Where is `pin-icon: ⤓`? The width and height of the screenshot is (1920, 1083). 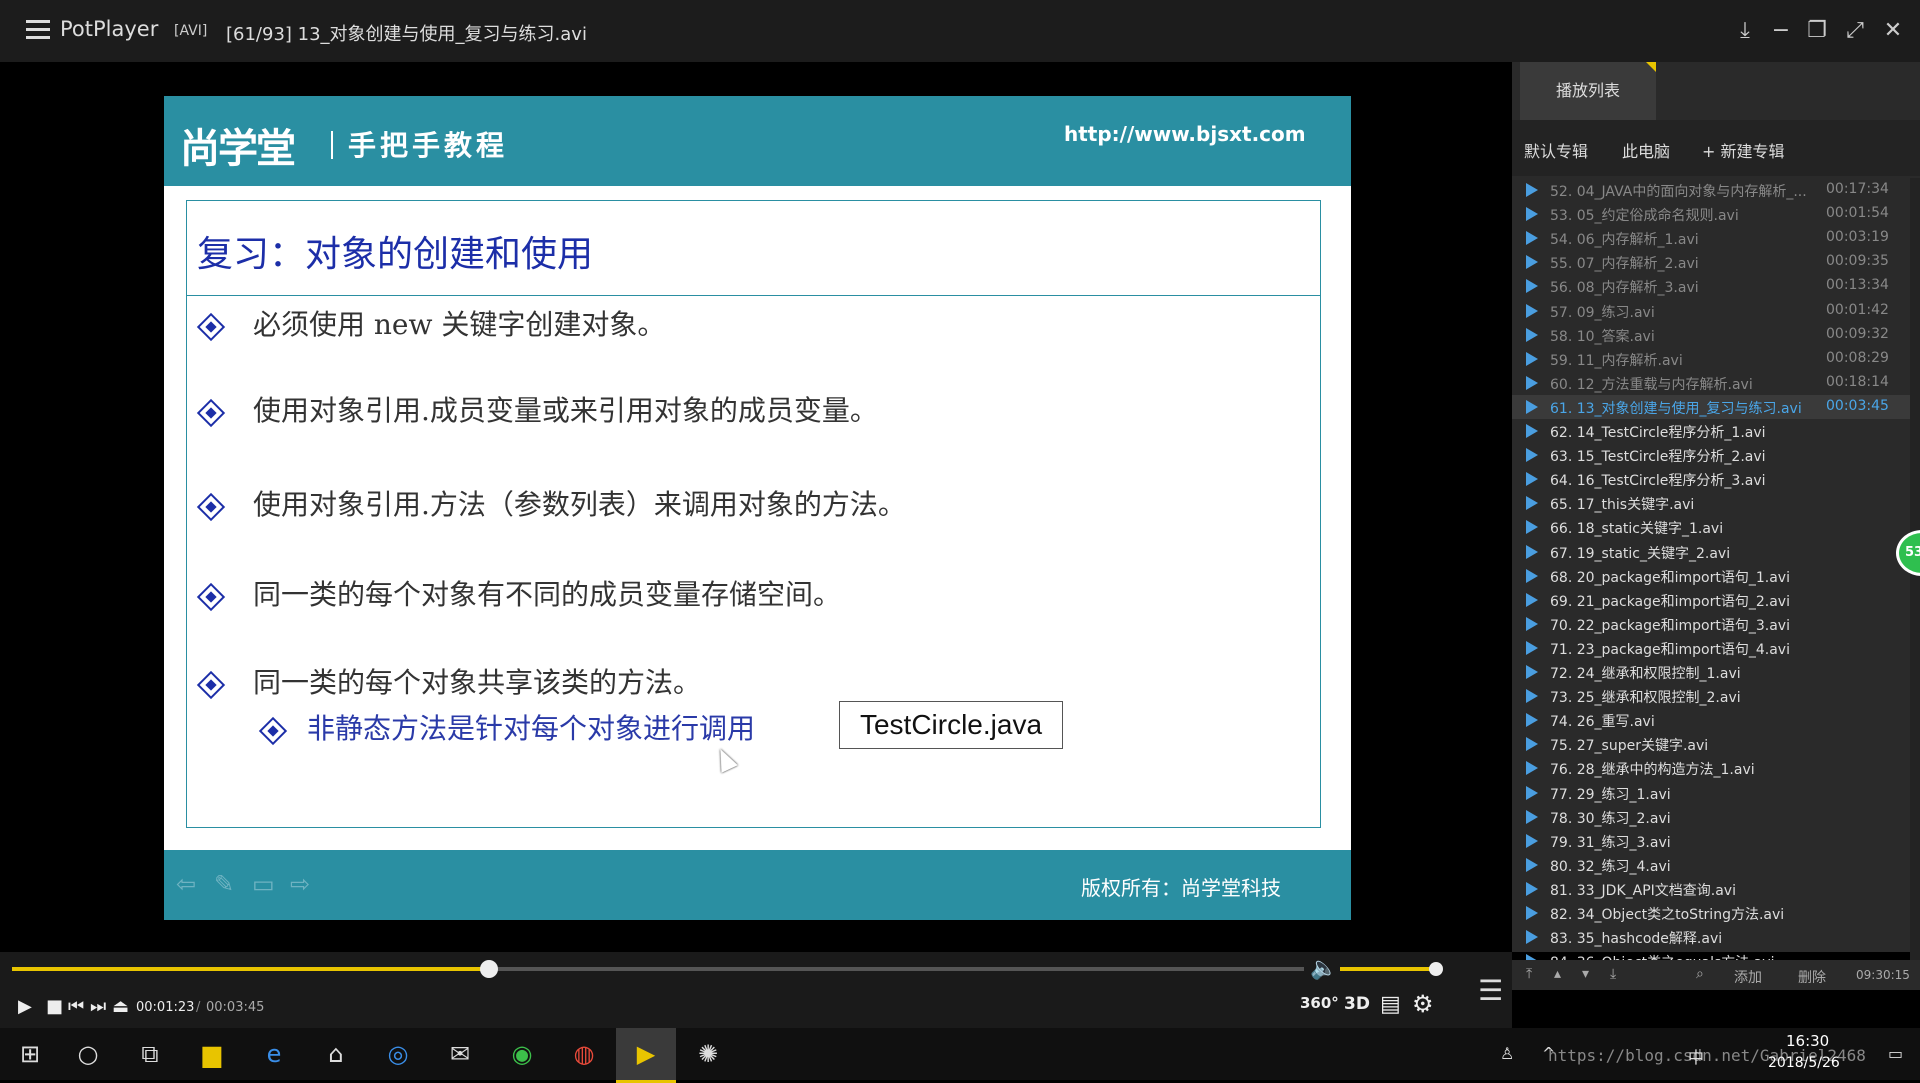
pin-icon: ⤓ is located at coordinates (1745, 31).